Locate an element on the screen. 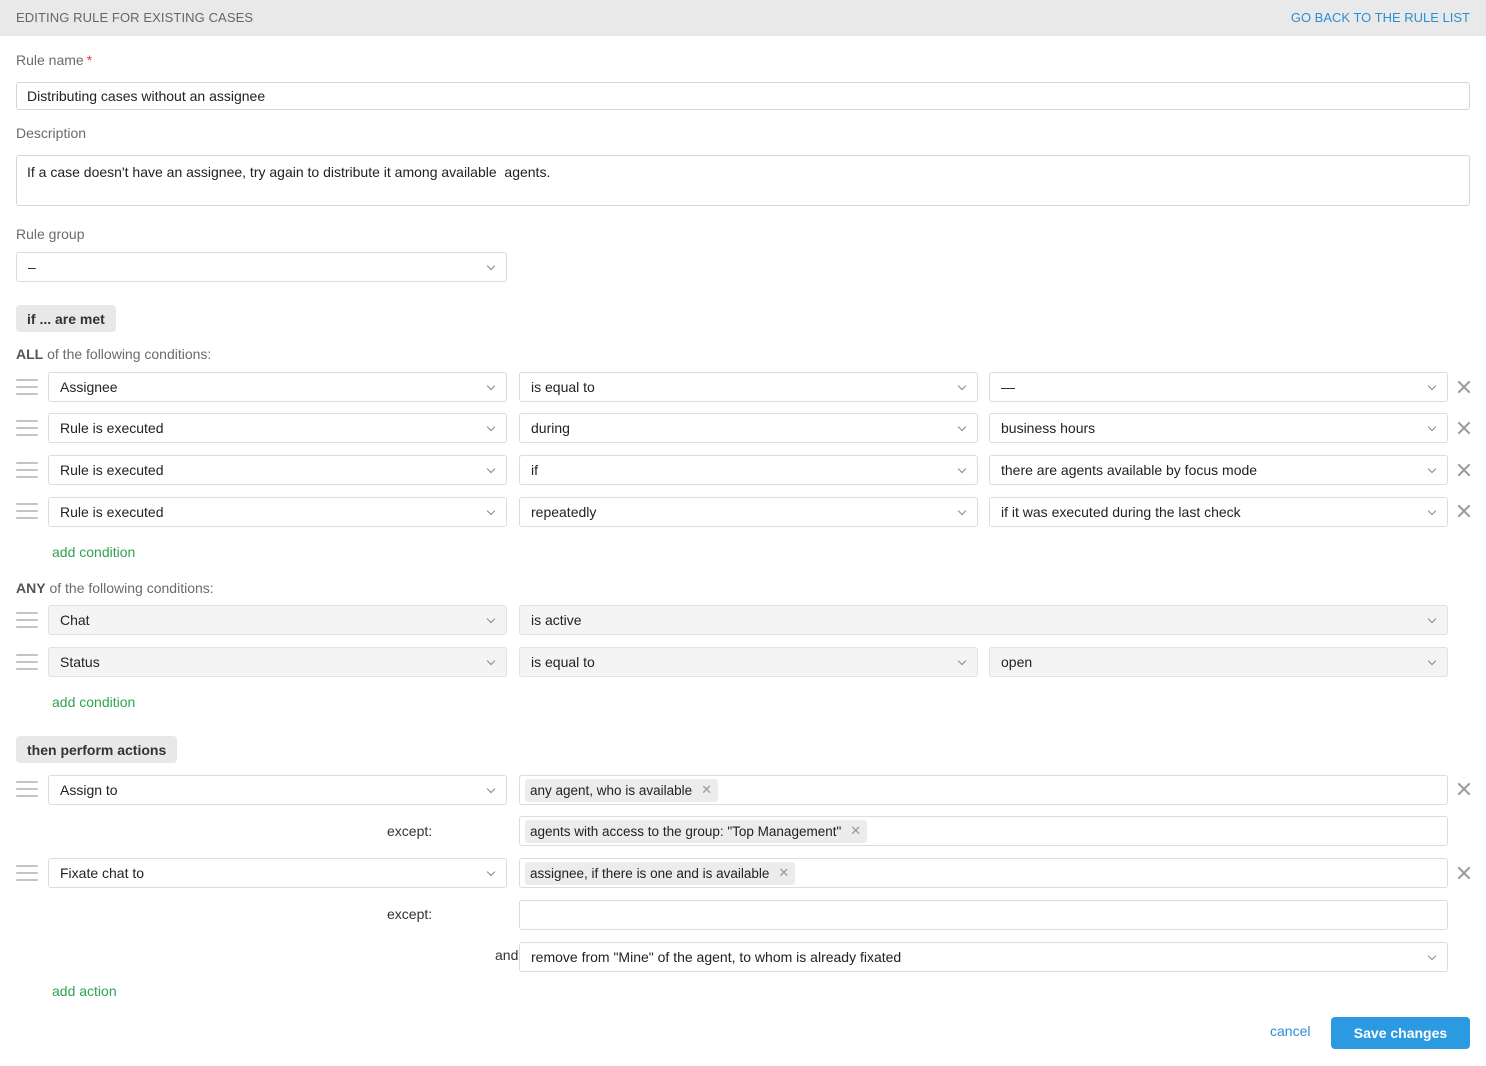 The image size is (1486, 1066). save-changes-button: Save changes is located at coordinates (1400, 1033).